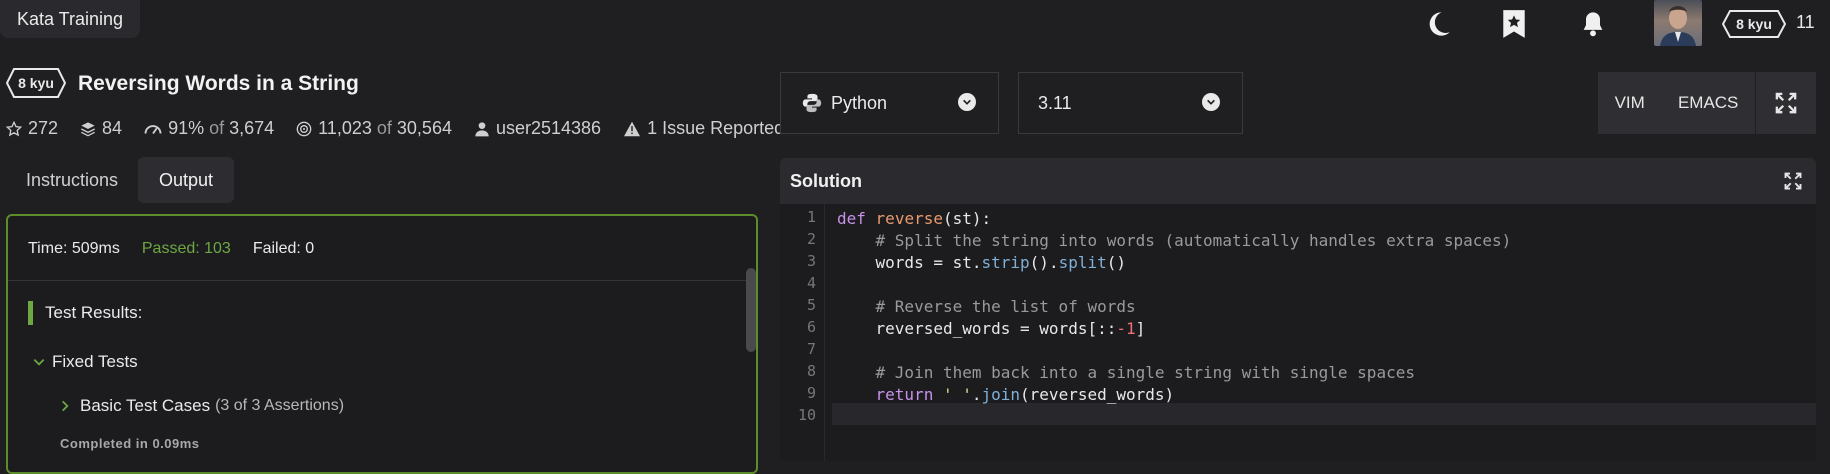  What do you see at coordinates (1044, 262) in the screenshot?
I see `code-token: ().` at bounding box center [1044, 262].